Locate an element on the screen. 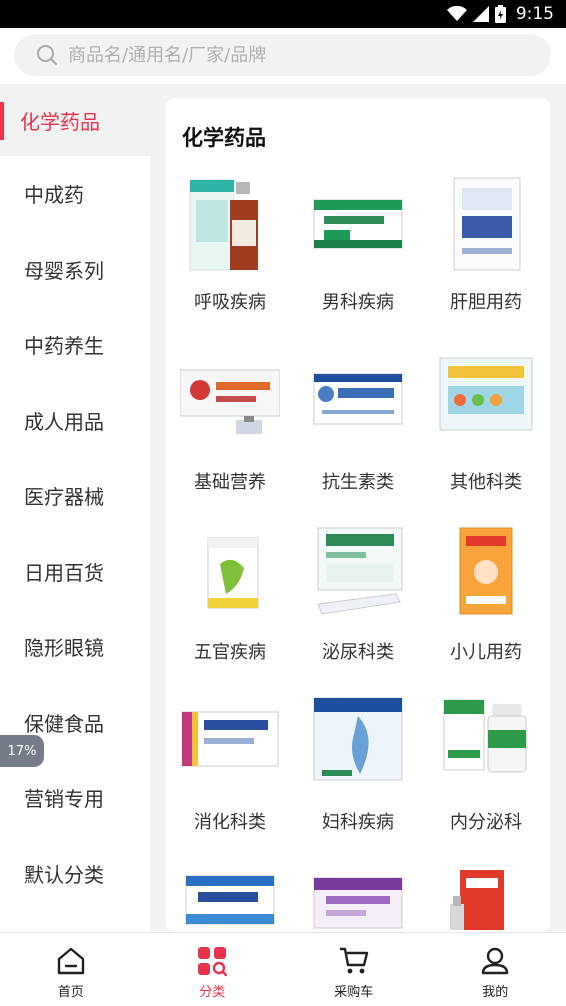 This screenshot has height=1006, width=566. nav-cart: 采购车 is located at coordinates (354, 969).